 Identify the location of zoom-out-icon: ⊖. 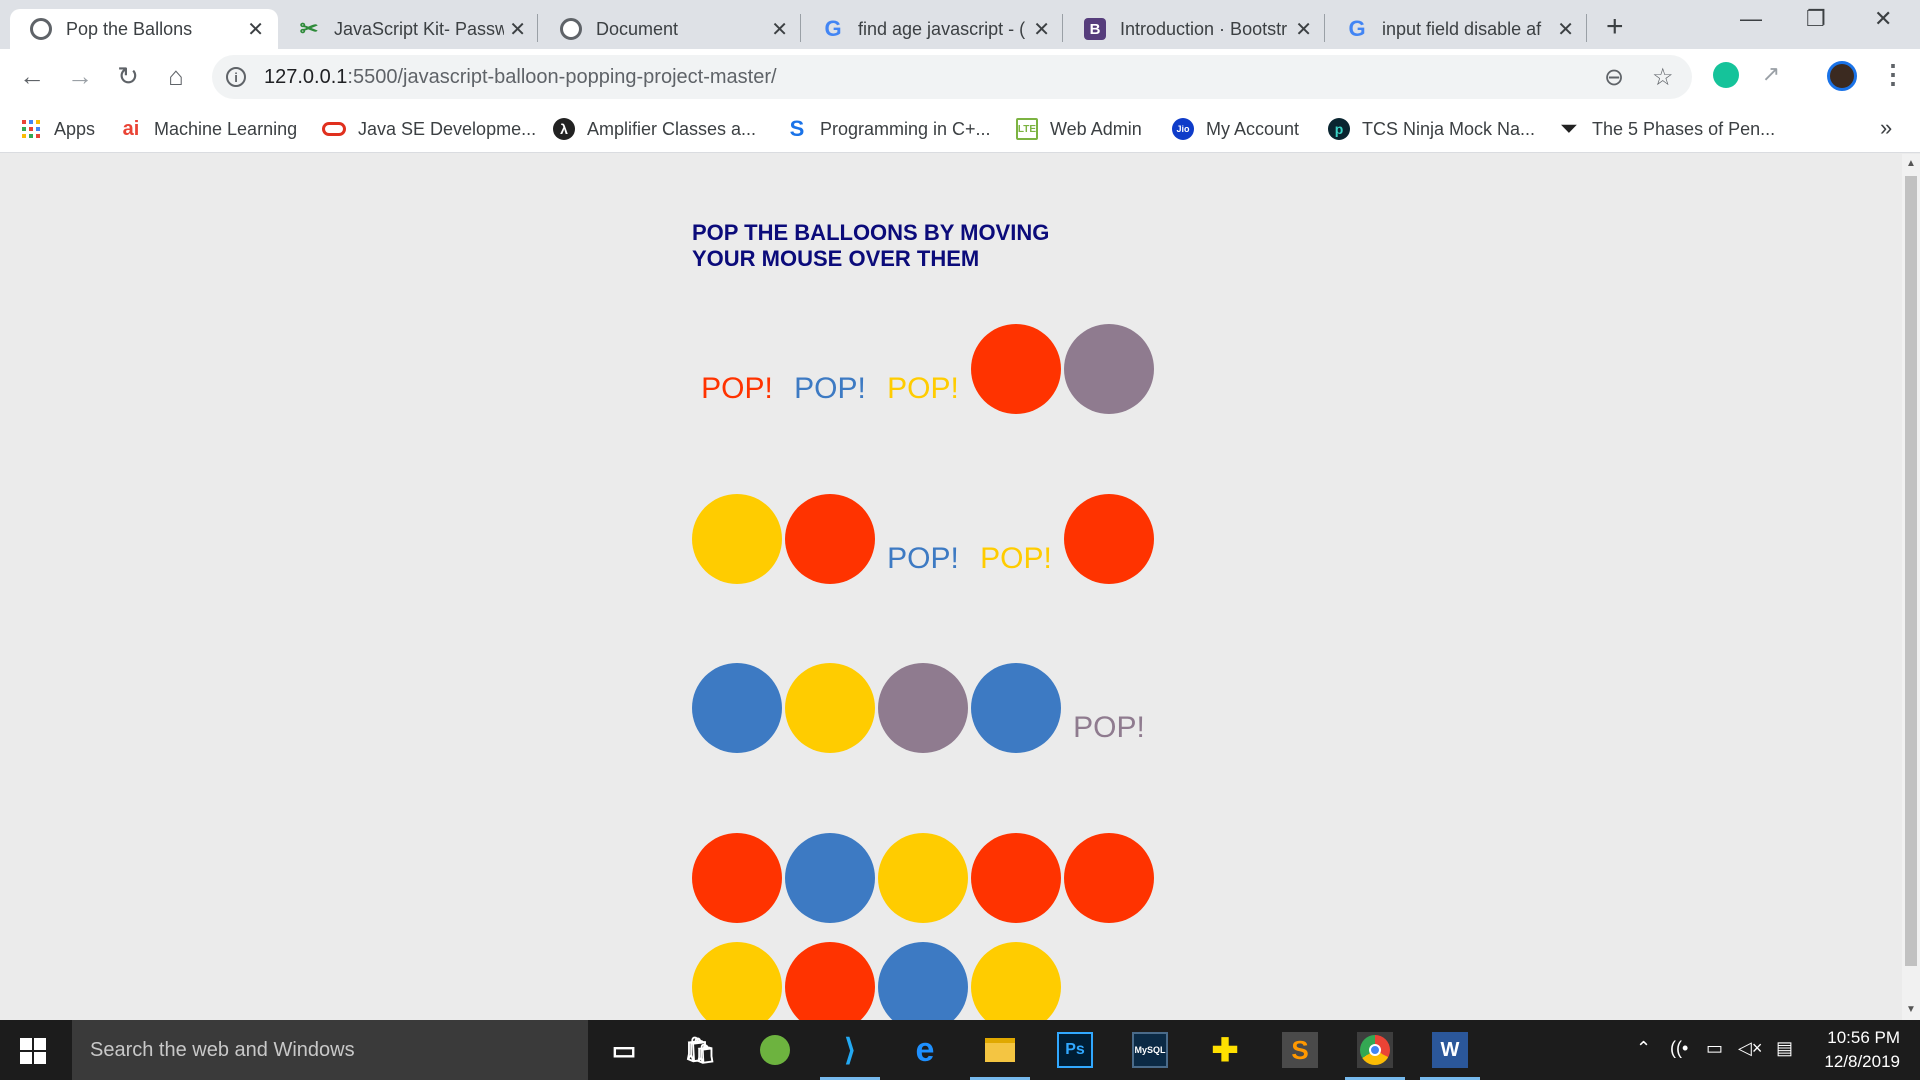
(1614, 77).